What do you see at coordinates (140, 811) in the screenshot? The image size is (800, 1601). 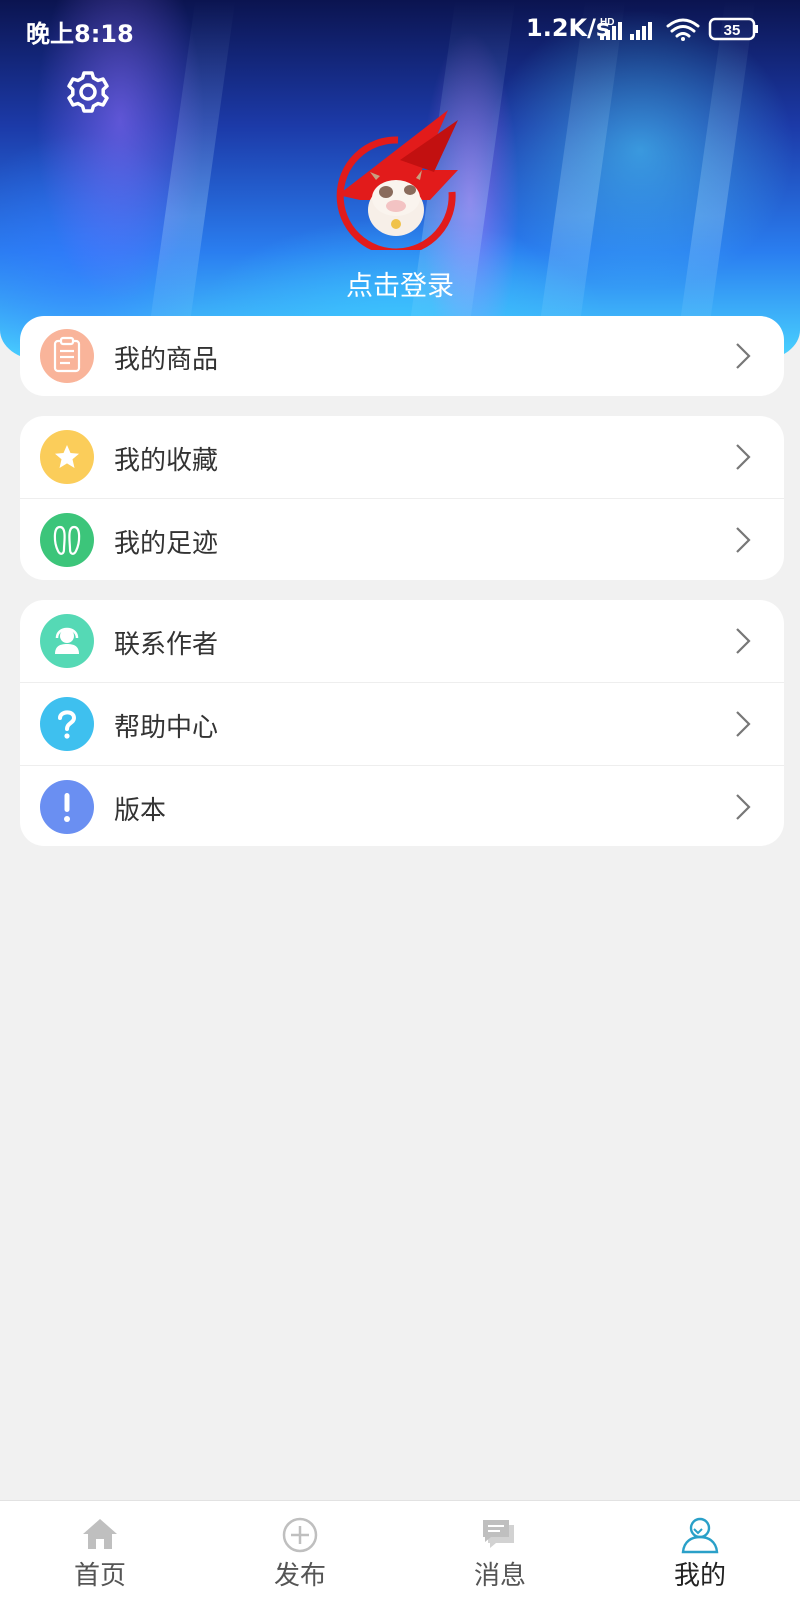 I see `menu-item-label: 版本` at bounding box center [140, 811].